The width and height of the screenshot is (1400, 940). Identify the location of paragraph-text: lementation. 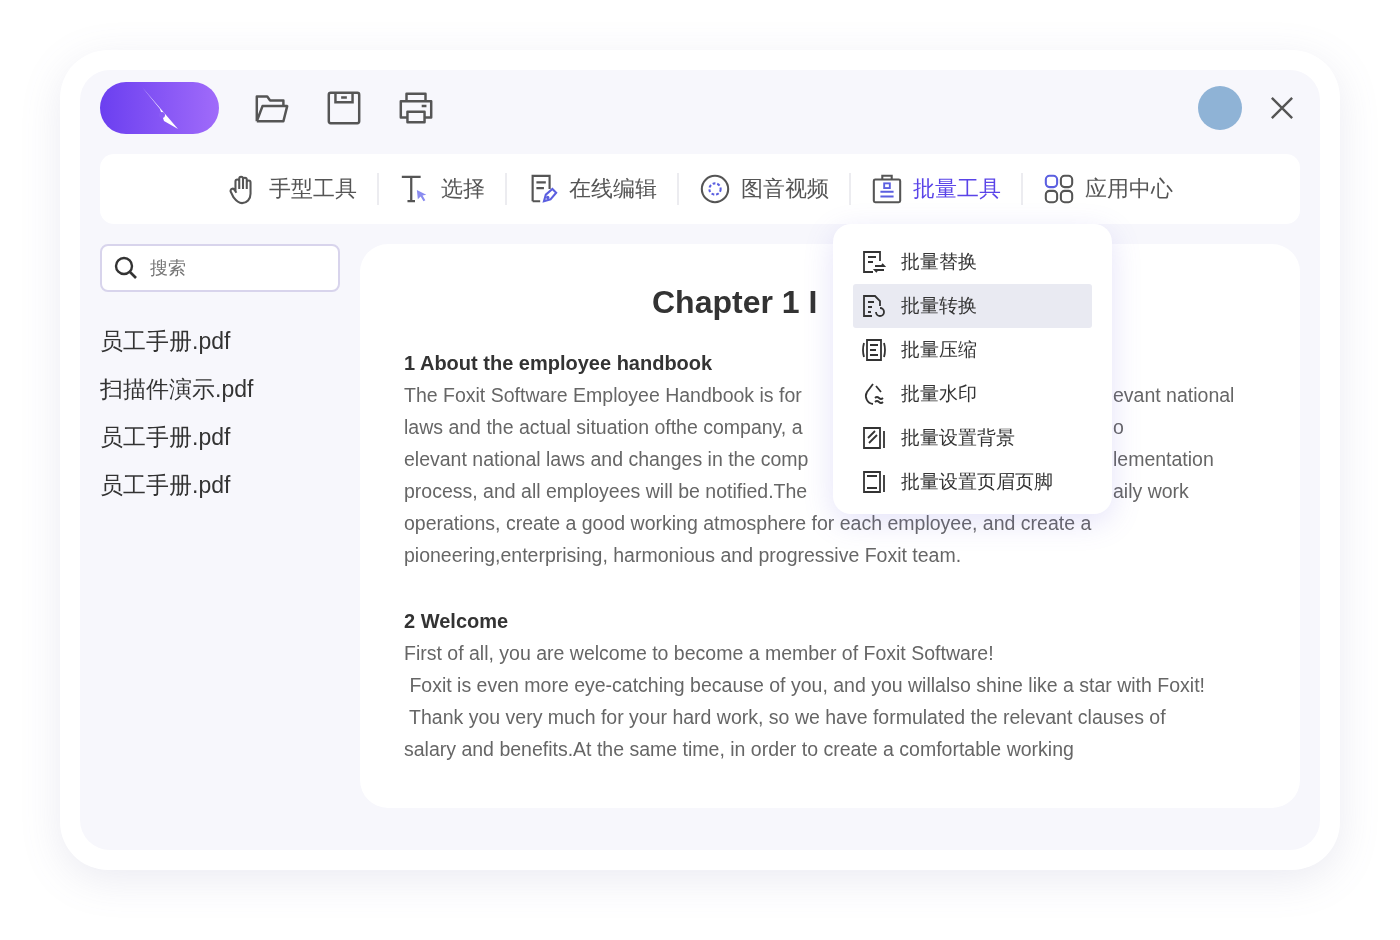
(1163, 459).